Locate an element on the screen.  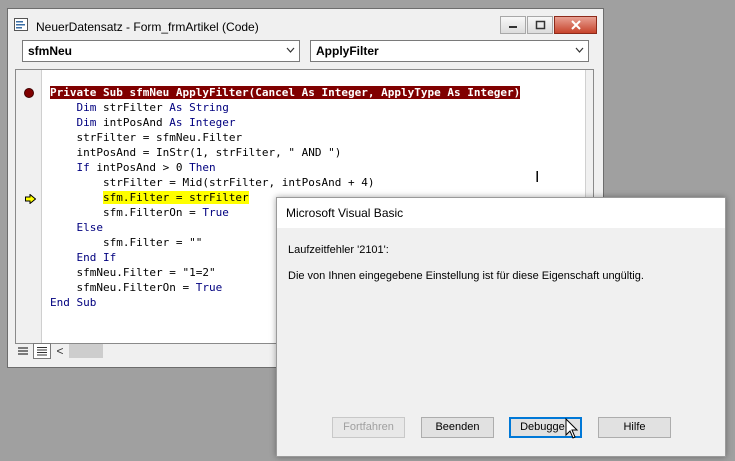
maximize-button is located at coordinates (540, 25).